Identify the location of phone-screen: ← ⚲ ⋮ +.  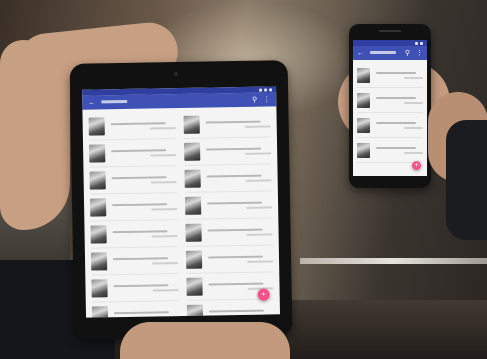
(390, 108).